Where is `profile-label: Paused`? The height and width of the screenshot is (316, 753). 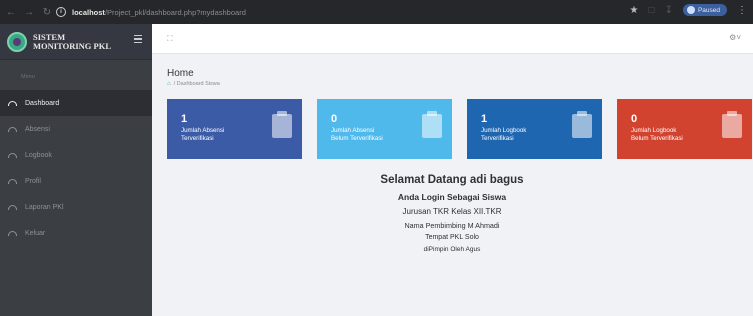
profile-label: Paused is located at coordinates (708, 10).